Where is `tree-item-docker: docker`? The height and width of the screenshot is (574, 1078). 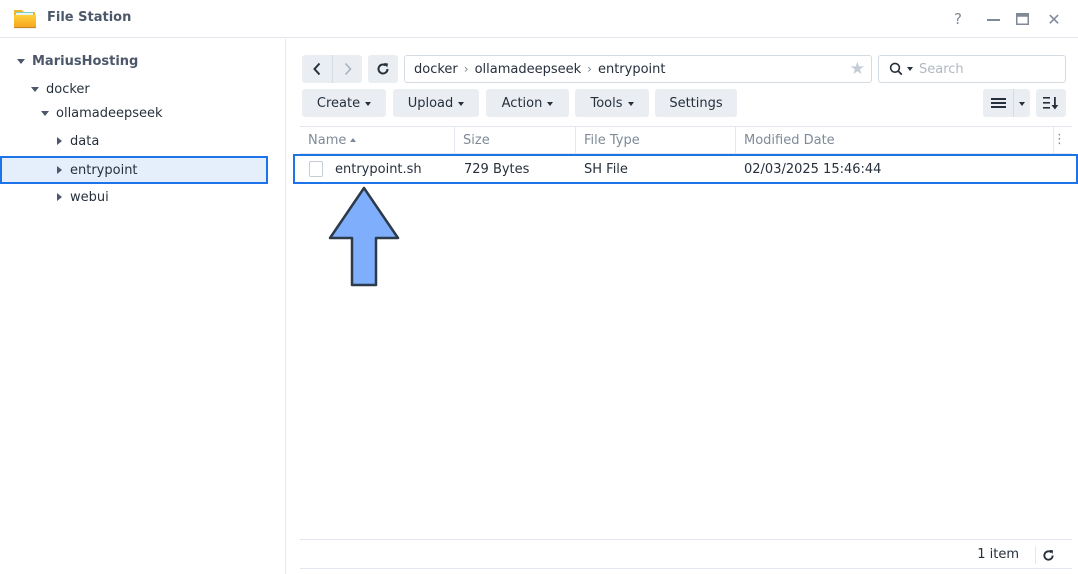 tree-item-docker: docker is located at coordinates (134, 89).